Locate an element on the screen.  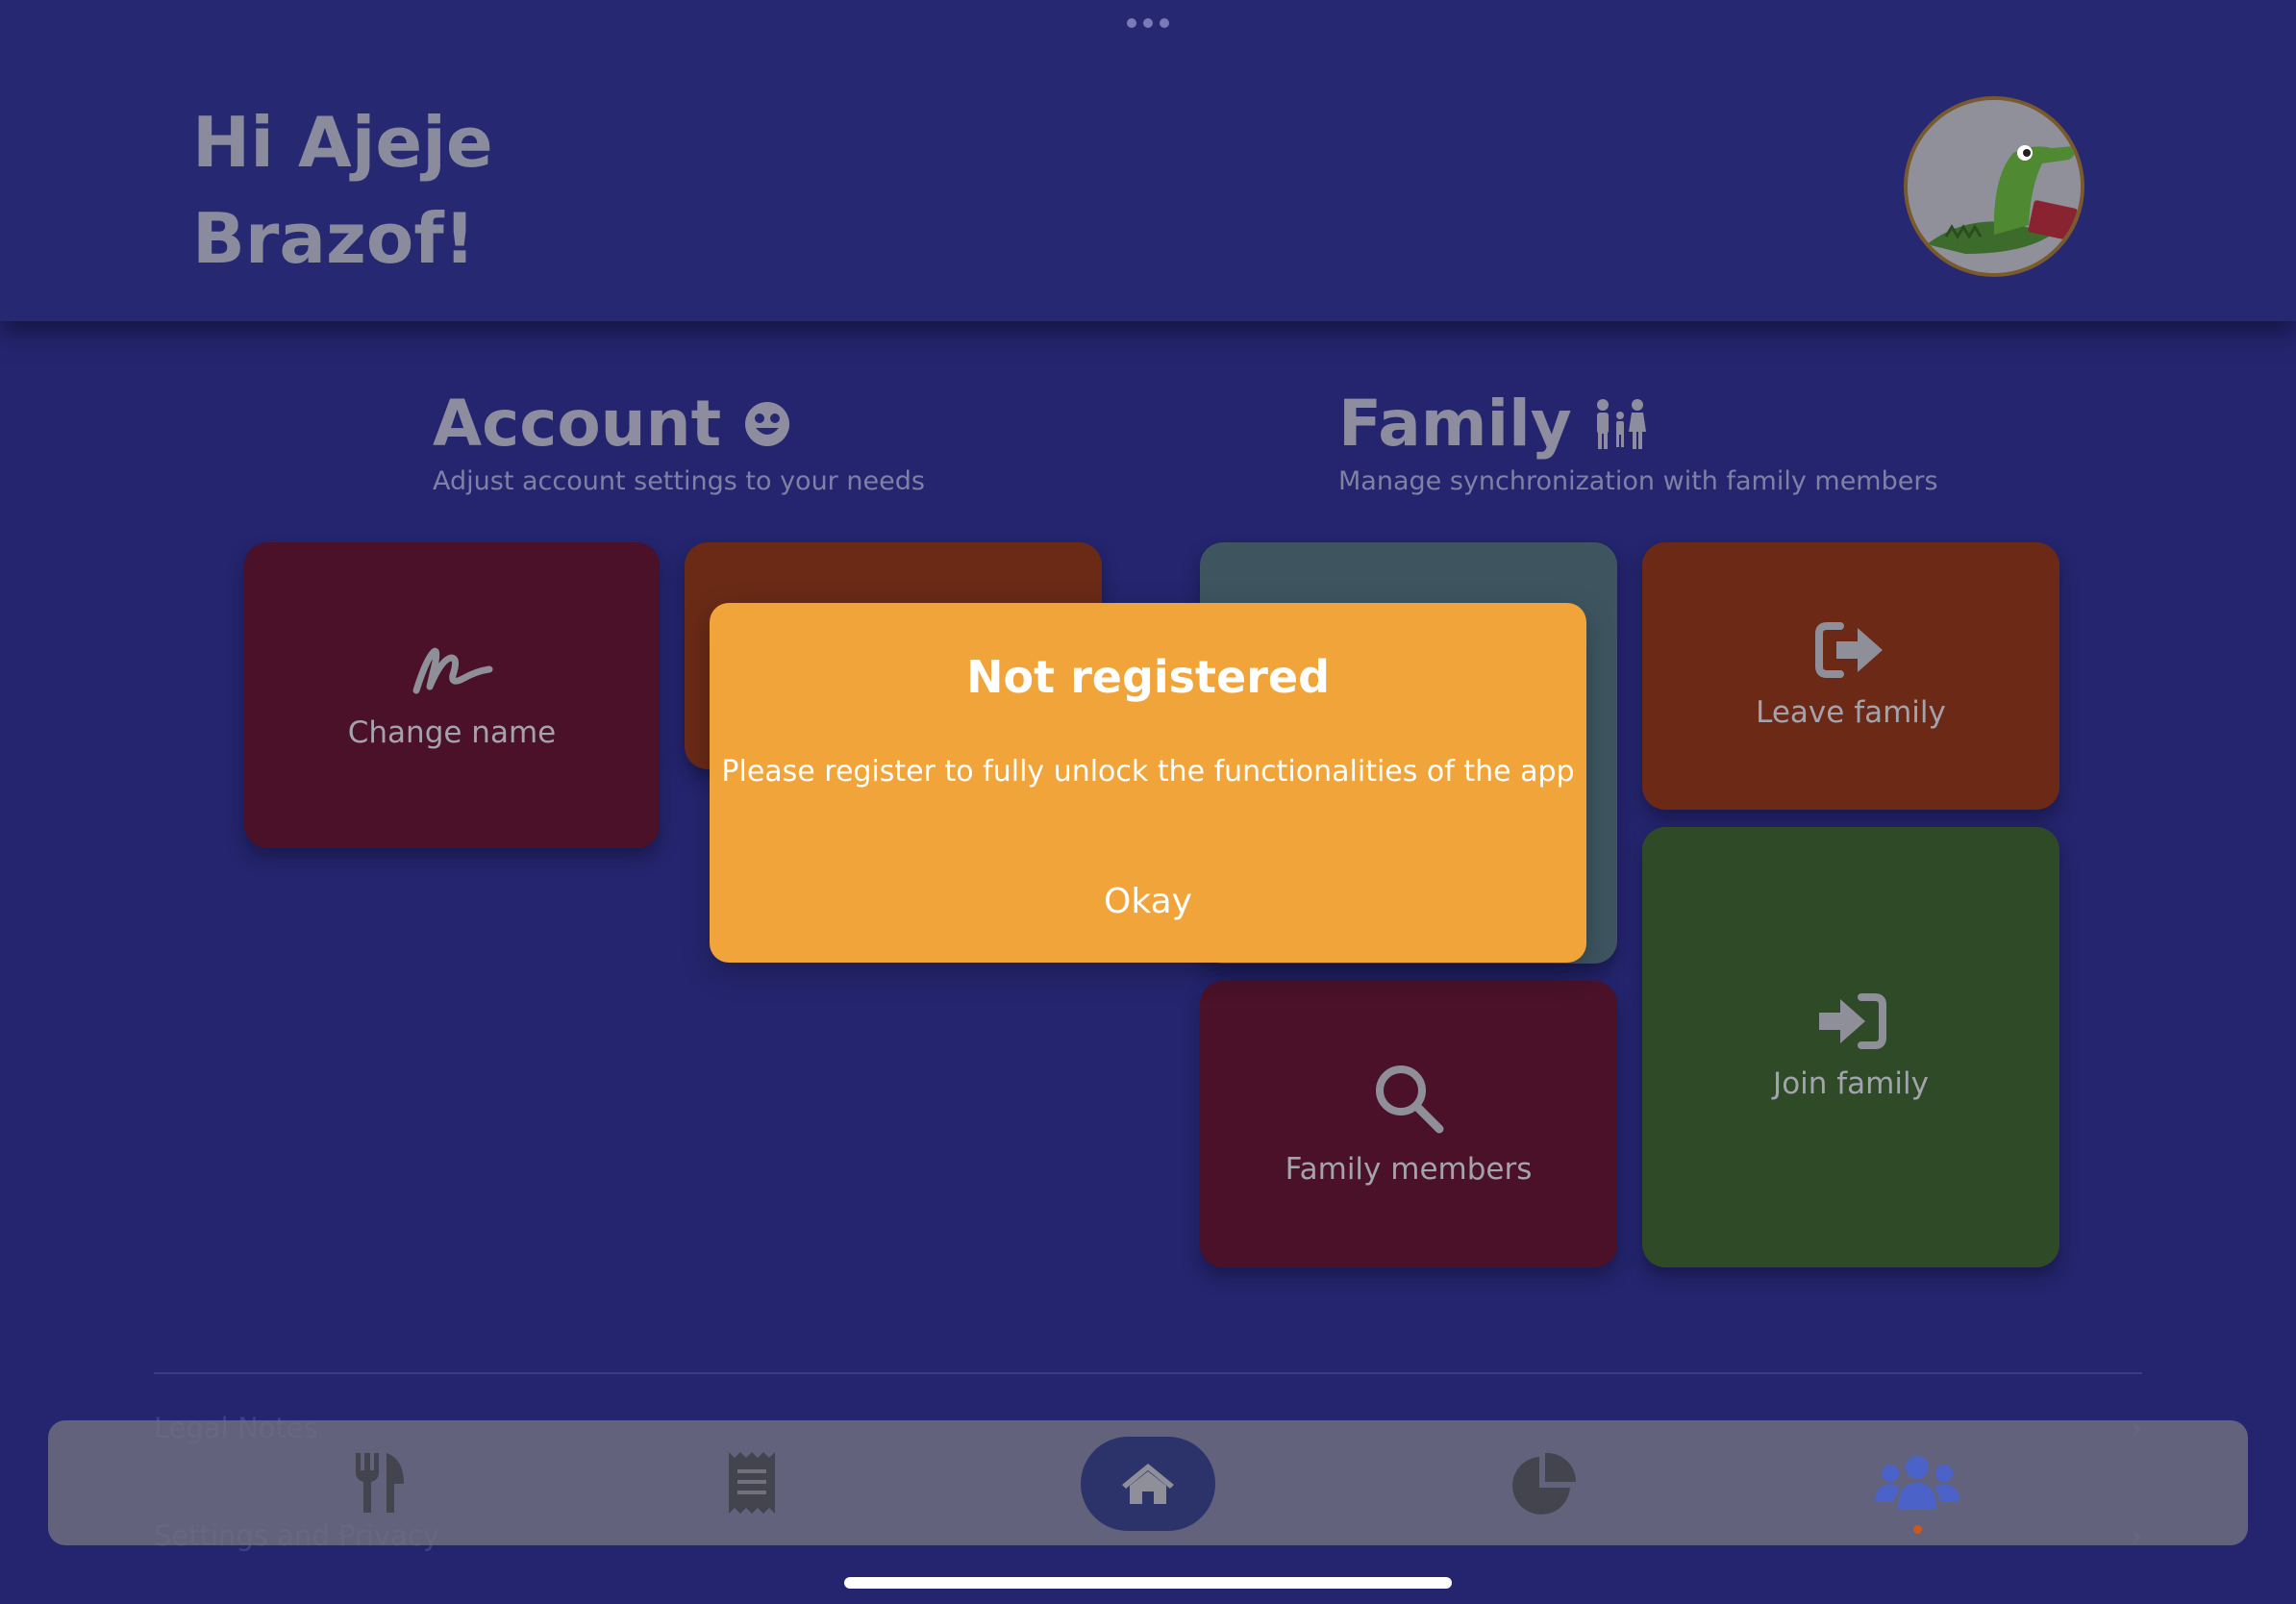
sign-in-icon is located at coordinates (1852, 1021).